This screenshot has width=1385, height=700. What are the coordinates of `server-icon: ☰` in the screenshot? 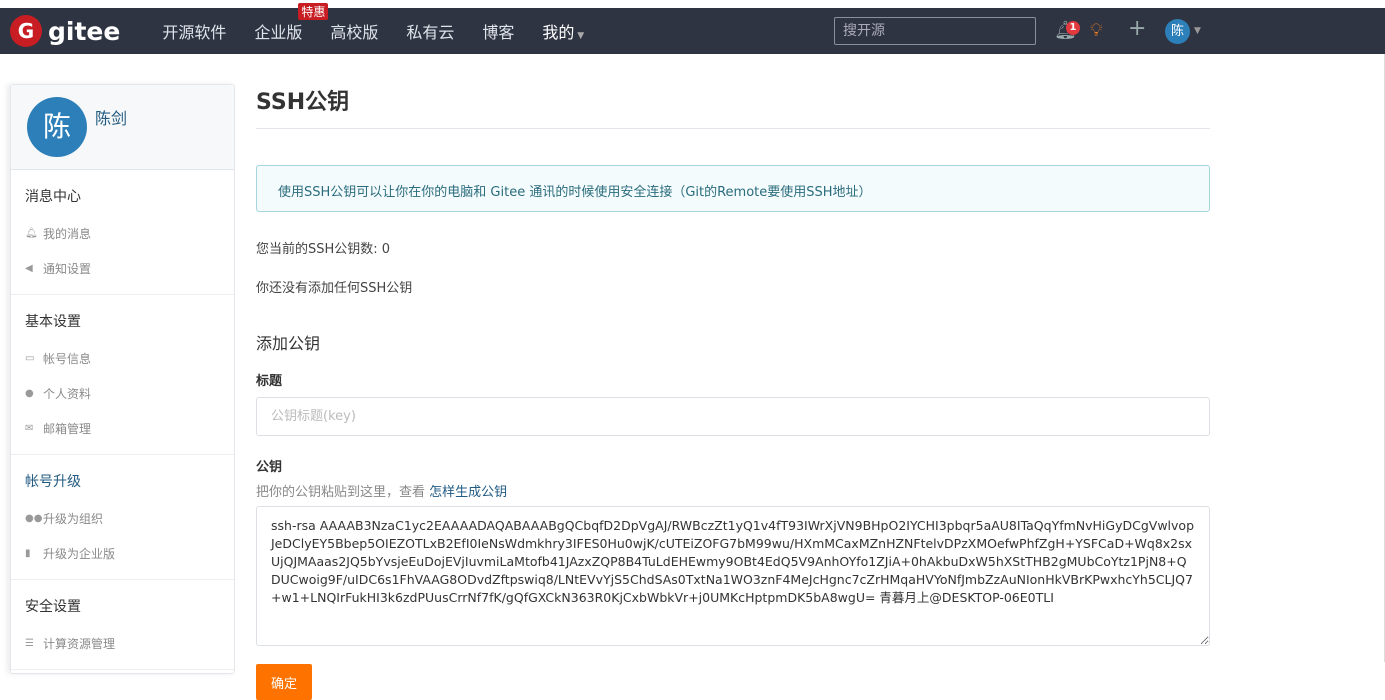 It's located at (29, 643).